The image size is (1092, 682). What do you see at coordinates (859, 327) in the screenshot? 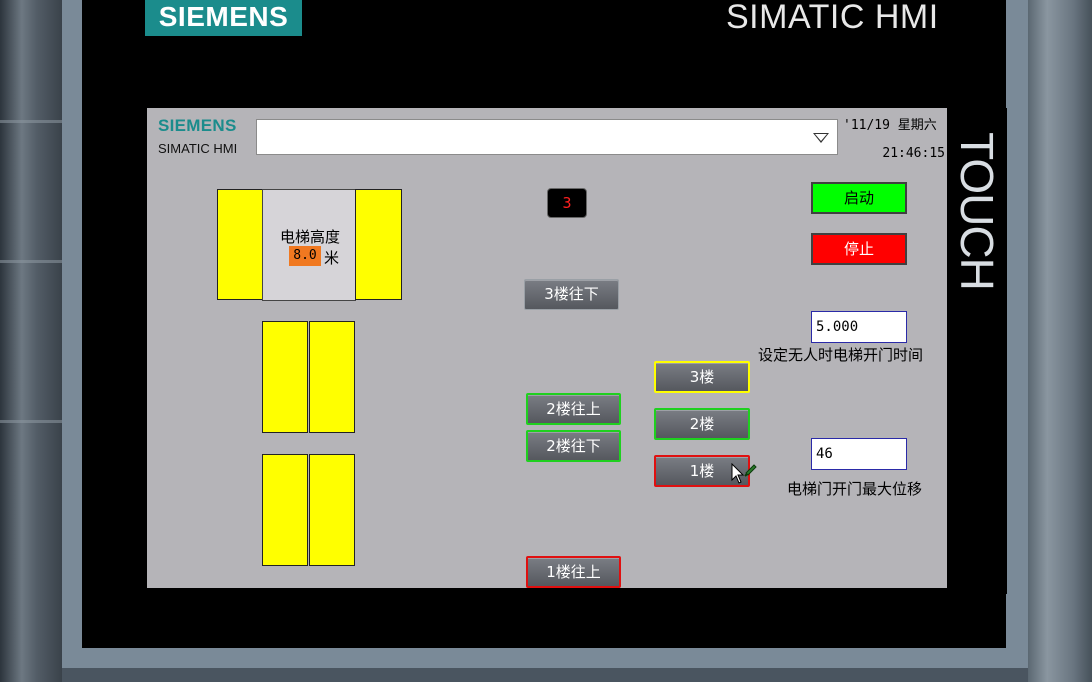
I see `door-open-time-input: 5.000` at bounding box center [859, 327].